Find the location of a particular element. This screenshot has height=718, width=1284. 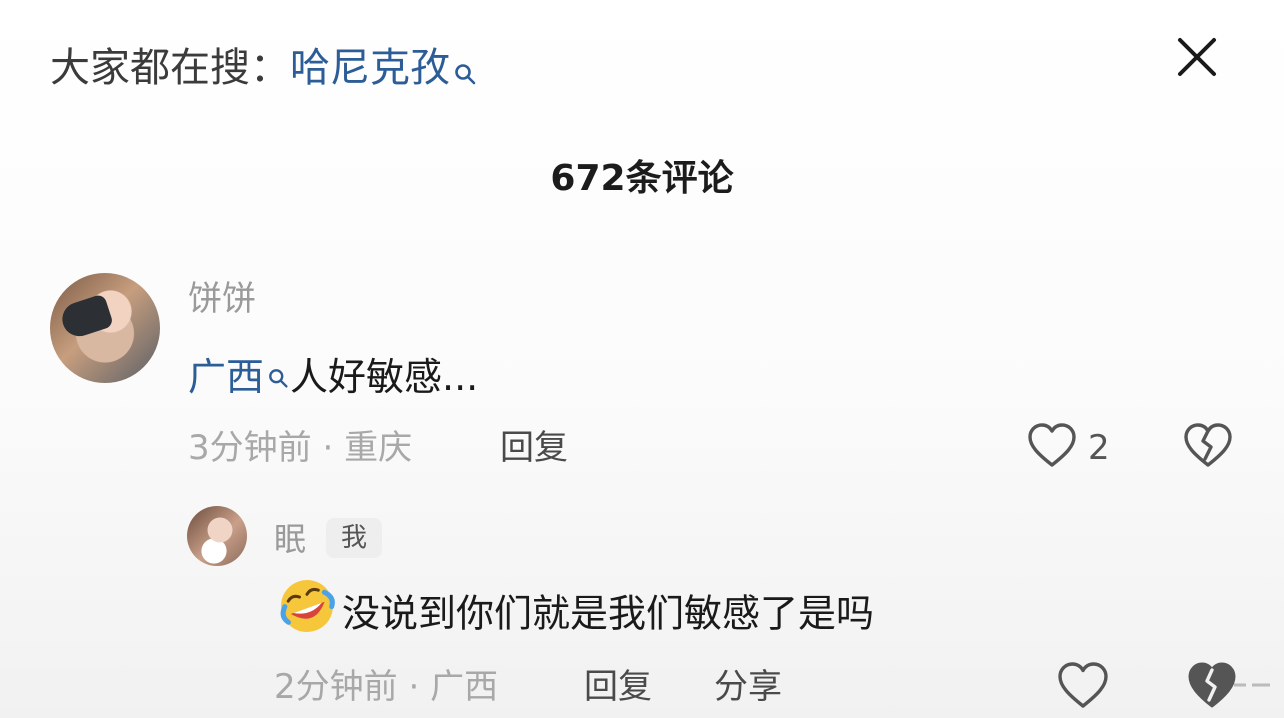

reply-location: 广西 is located at coordinates (464, 687).